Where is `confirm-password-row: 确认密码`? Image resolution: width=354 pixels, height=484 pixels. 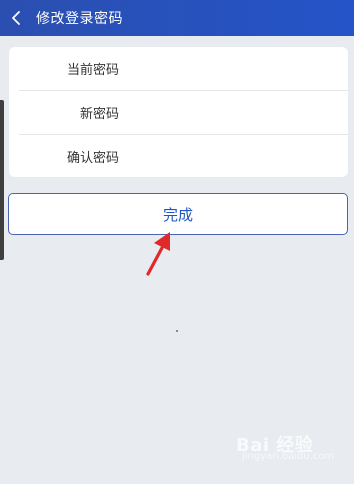
confirm-password-row: 确认密码 is located at coordinates (183, 156).